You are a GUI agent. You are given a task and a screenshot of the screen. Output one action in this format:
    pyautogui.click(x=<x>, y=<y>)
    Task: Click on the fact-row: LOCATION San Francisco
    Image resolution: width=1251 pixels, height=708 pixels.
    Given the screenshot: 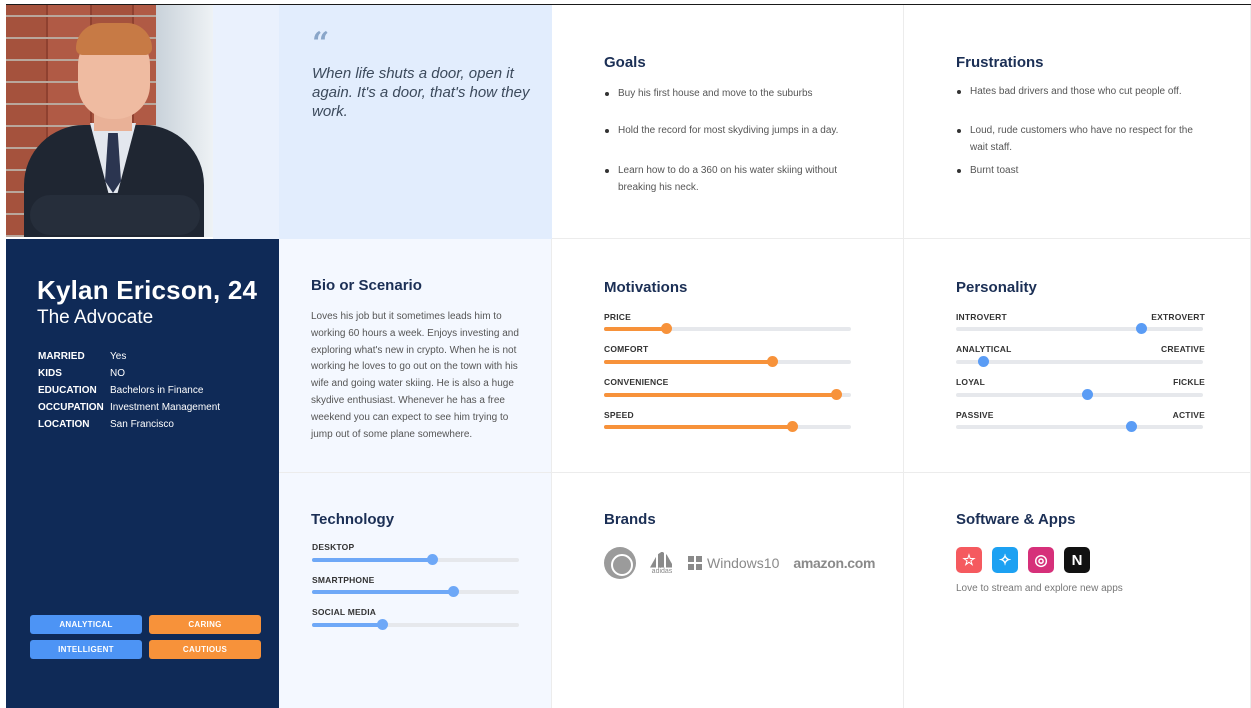 What is the action you would take?
    pyautogui.click(x=129, y=427)
    